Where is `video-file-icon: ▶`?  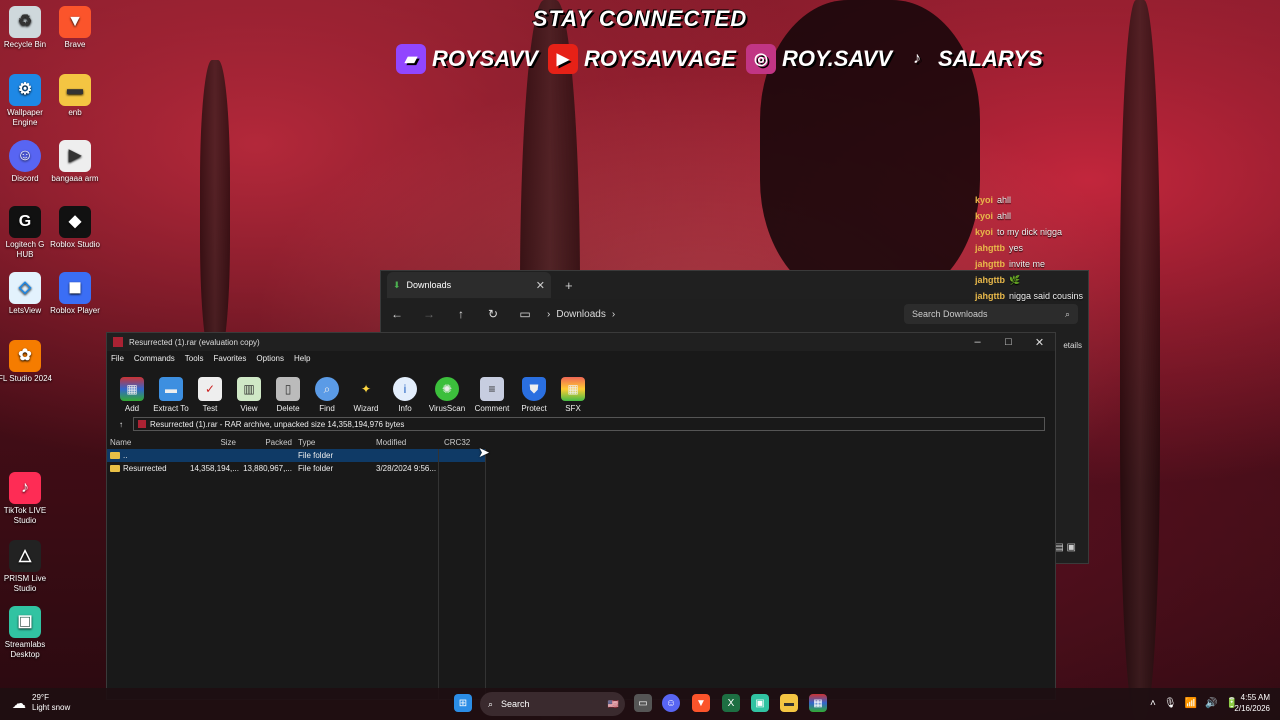
video-file-icon: ▶ is located at coordinates (75, 156).